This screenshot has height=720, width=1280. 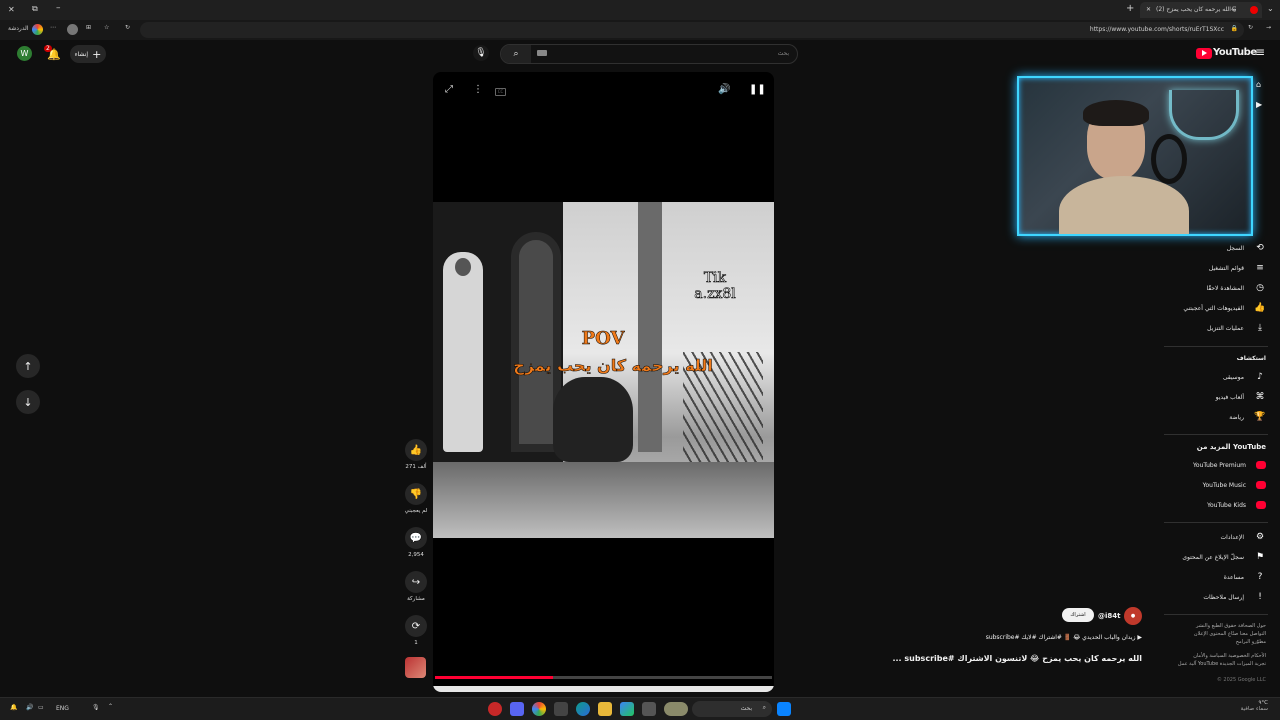 I want to click on start-button, so click(x=784, y=709).